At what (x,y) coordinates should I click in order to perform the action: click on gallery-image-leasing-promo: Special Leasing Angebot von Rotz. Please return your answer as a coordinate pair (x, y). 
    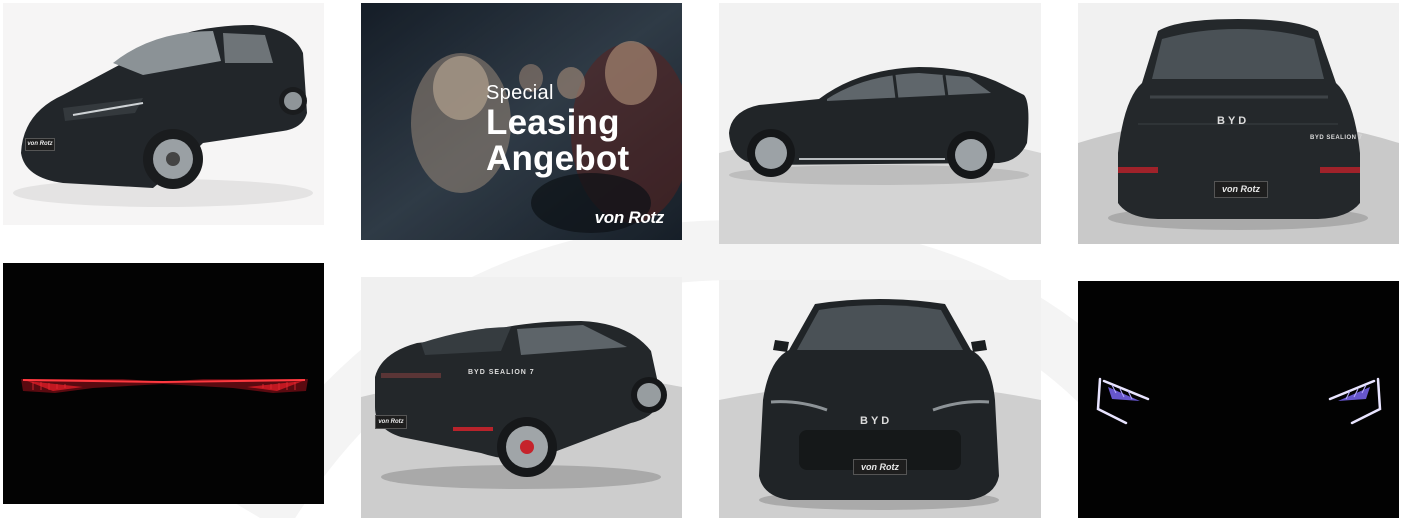
    Looking at the image, I should click on (521, 121).